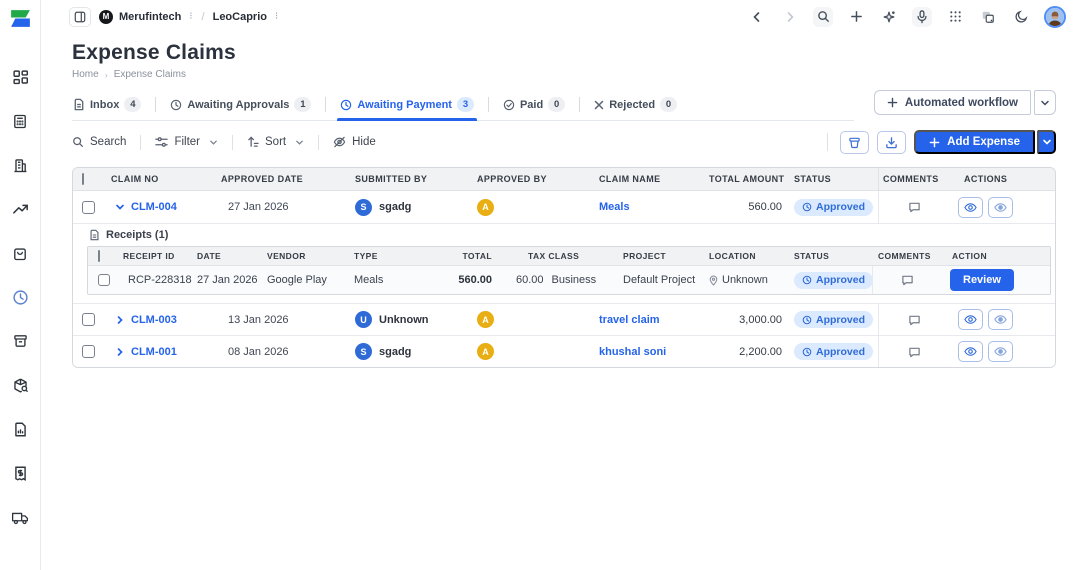  Describe the element at coordinates (154, 207) in the screenshot. I see `claim-no-link: CLM-004` at that location.